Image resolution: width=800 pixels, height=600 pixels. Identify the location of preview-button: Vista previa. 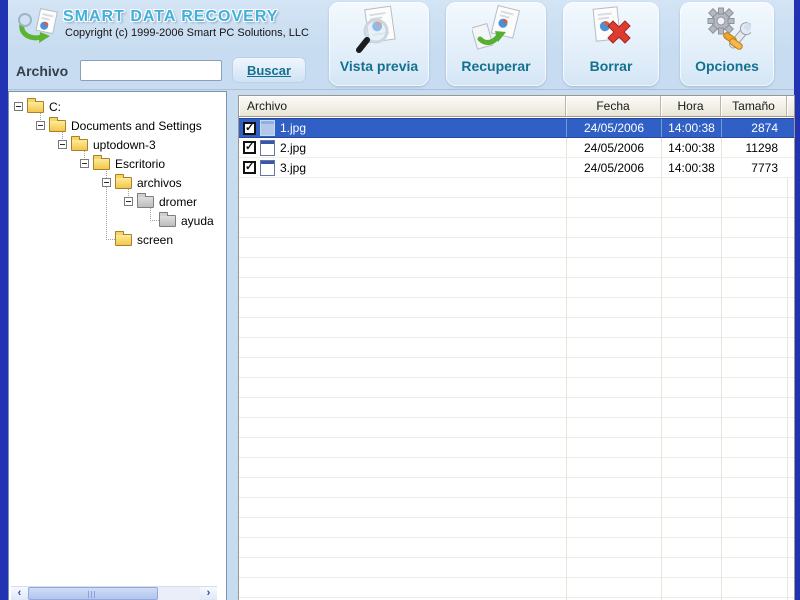
(379, 44).